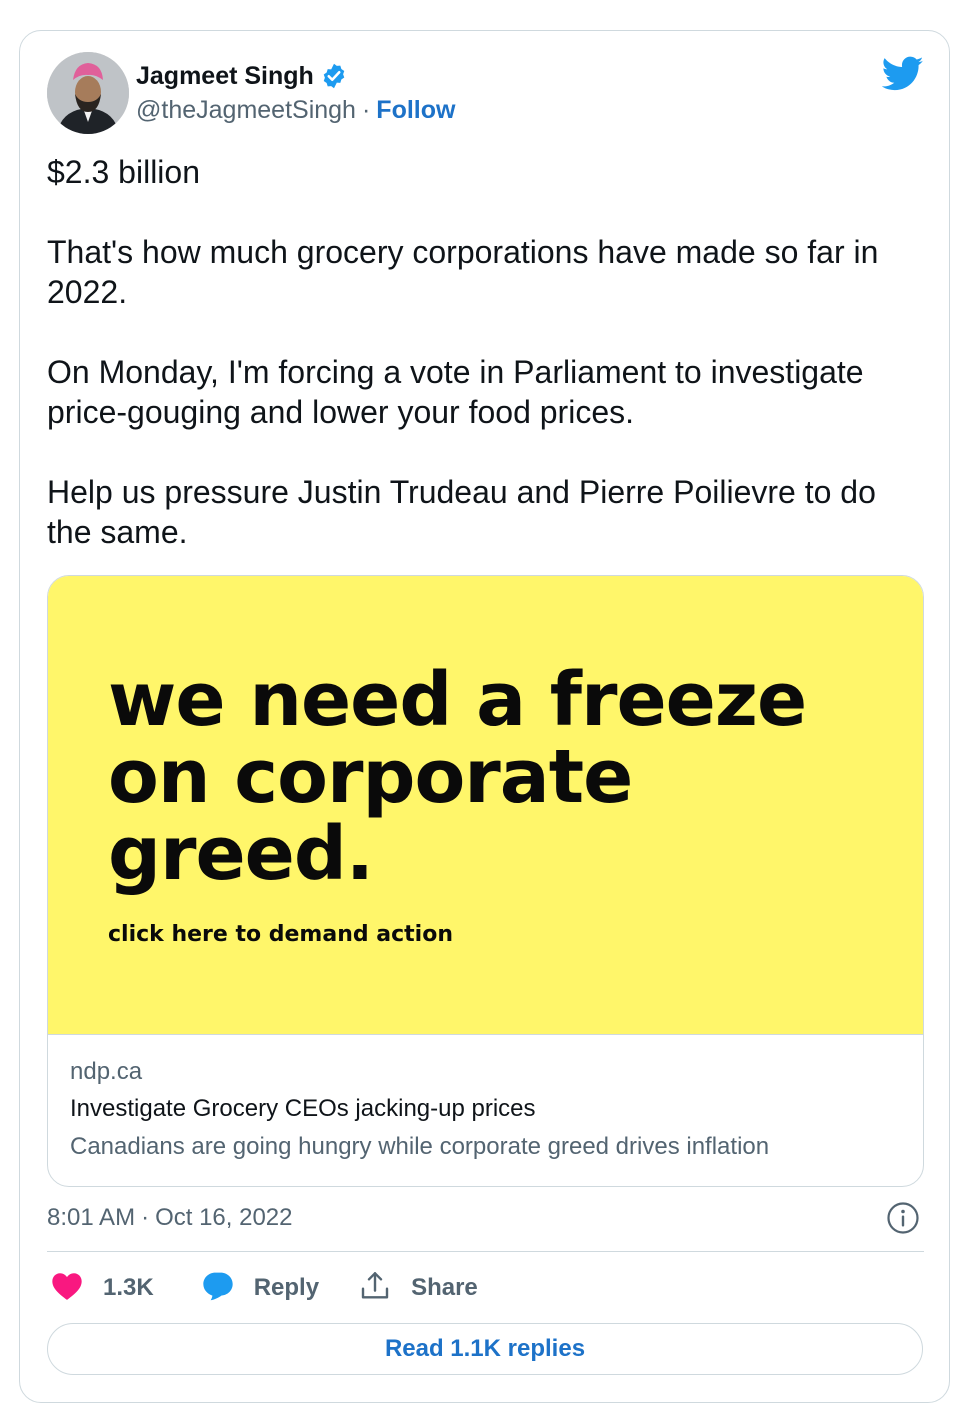  What do you see at coordinates (88, 93) in the screenshot?
I see `author-avatar` at bounding box center [88, 93].